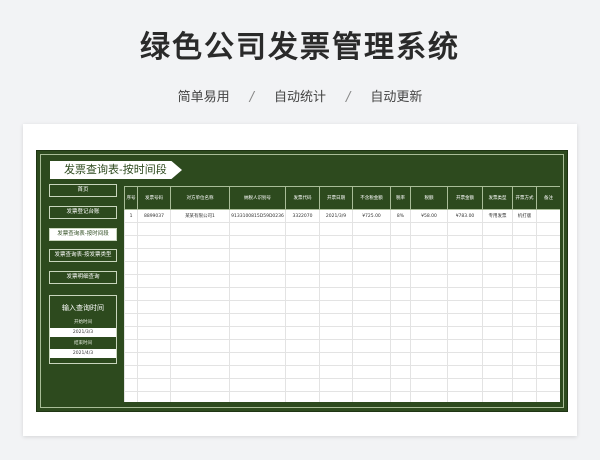  What do you see at coordinates (200, 198) in the screenshot?
I see `column-header: 对方单位名称` at bounding box center [200, 198].